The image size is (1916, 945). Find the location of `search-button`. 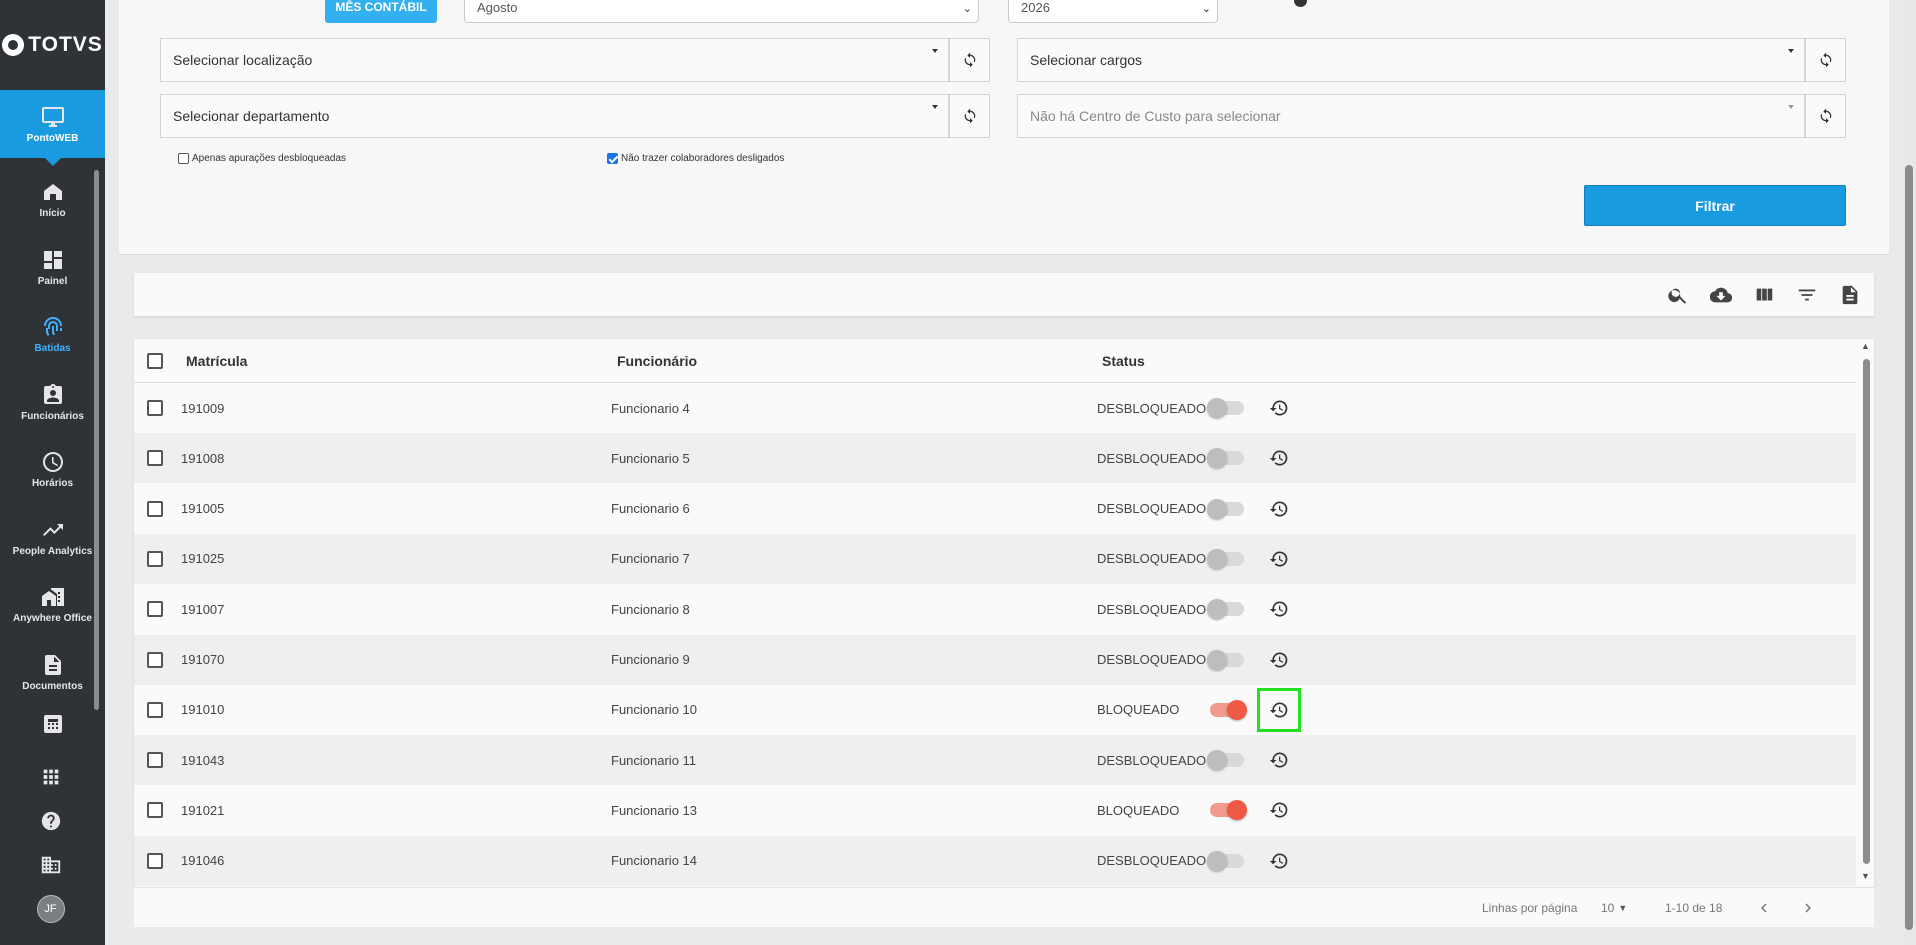

search-button is located at coordinates (1678, 295).